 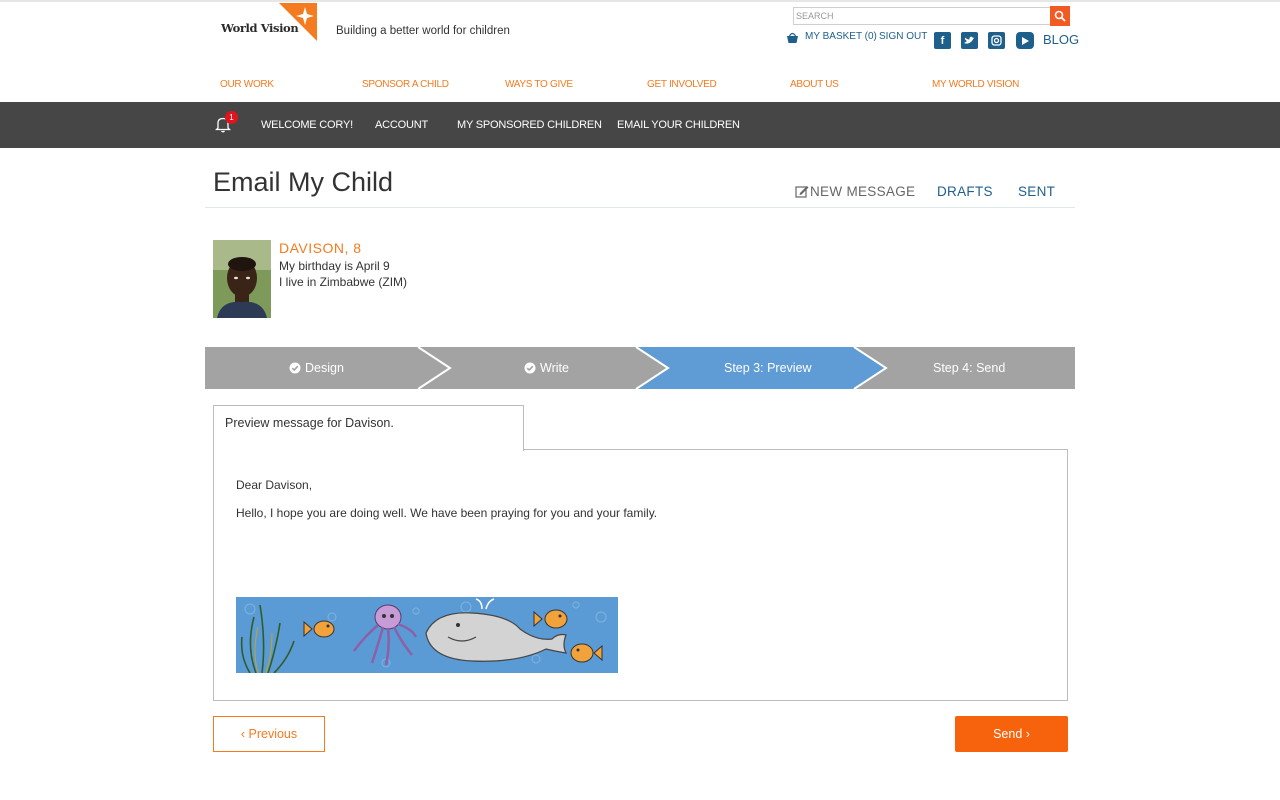 What do you see at coordinates (1025, 40) in the screenshot?
I see `youtube-icon` at bounding box center [1025, 40].